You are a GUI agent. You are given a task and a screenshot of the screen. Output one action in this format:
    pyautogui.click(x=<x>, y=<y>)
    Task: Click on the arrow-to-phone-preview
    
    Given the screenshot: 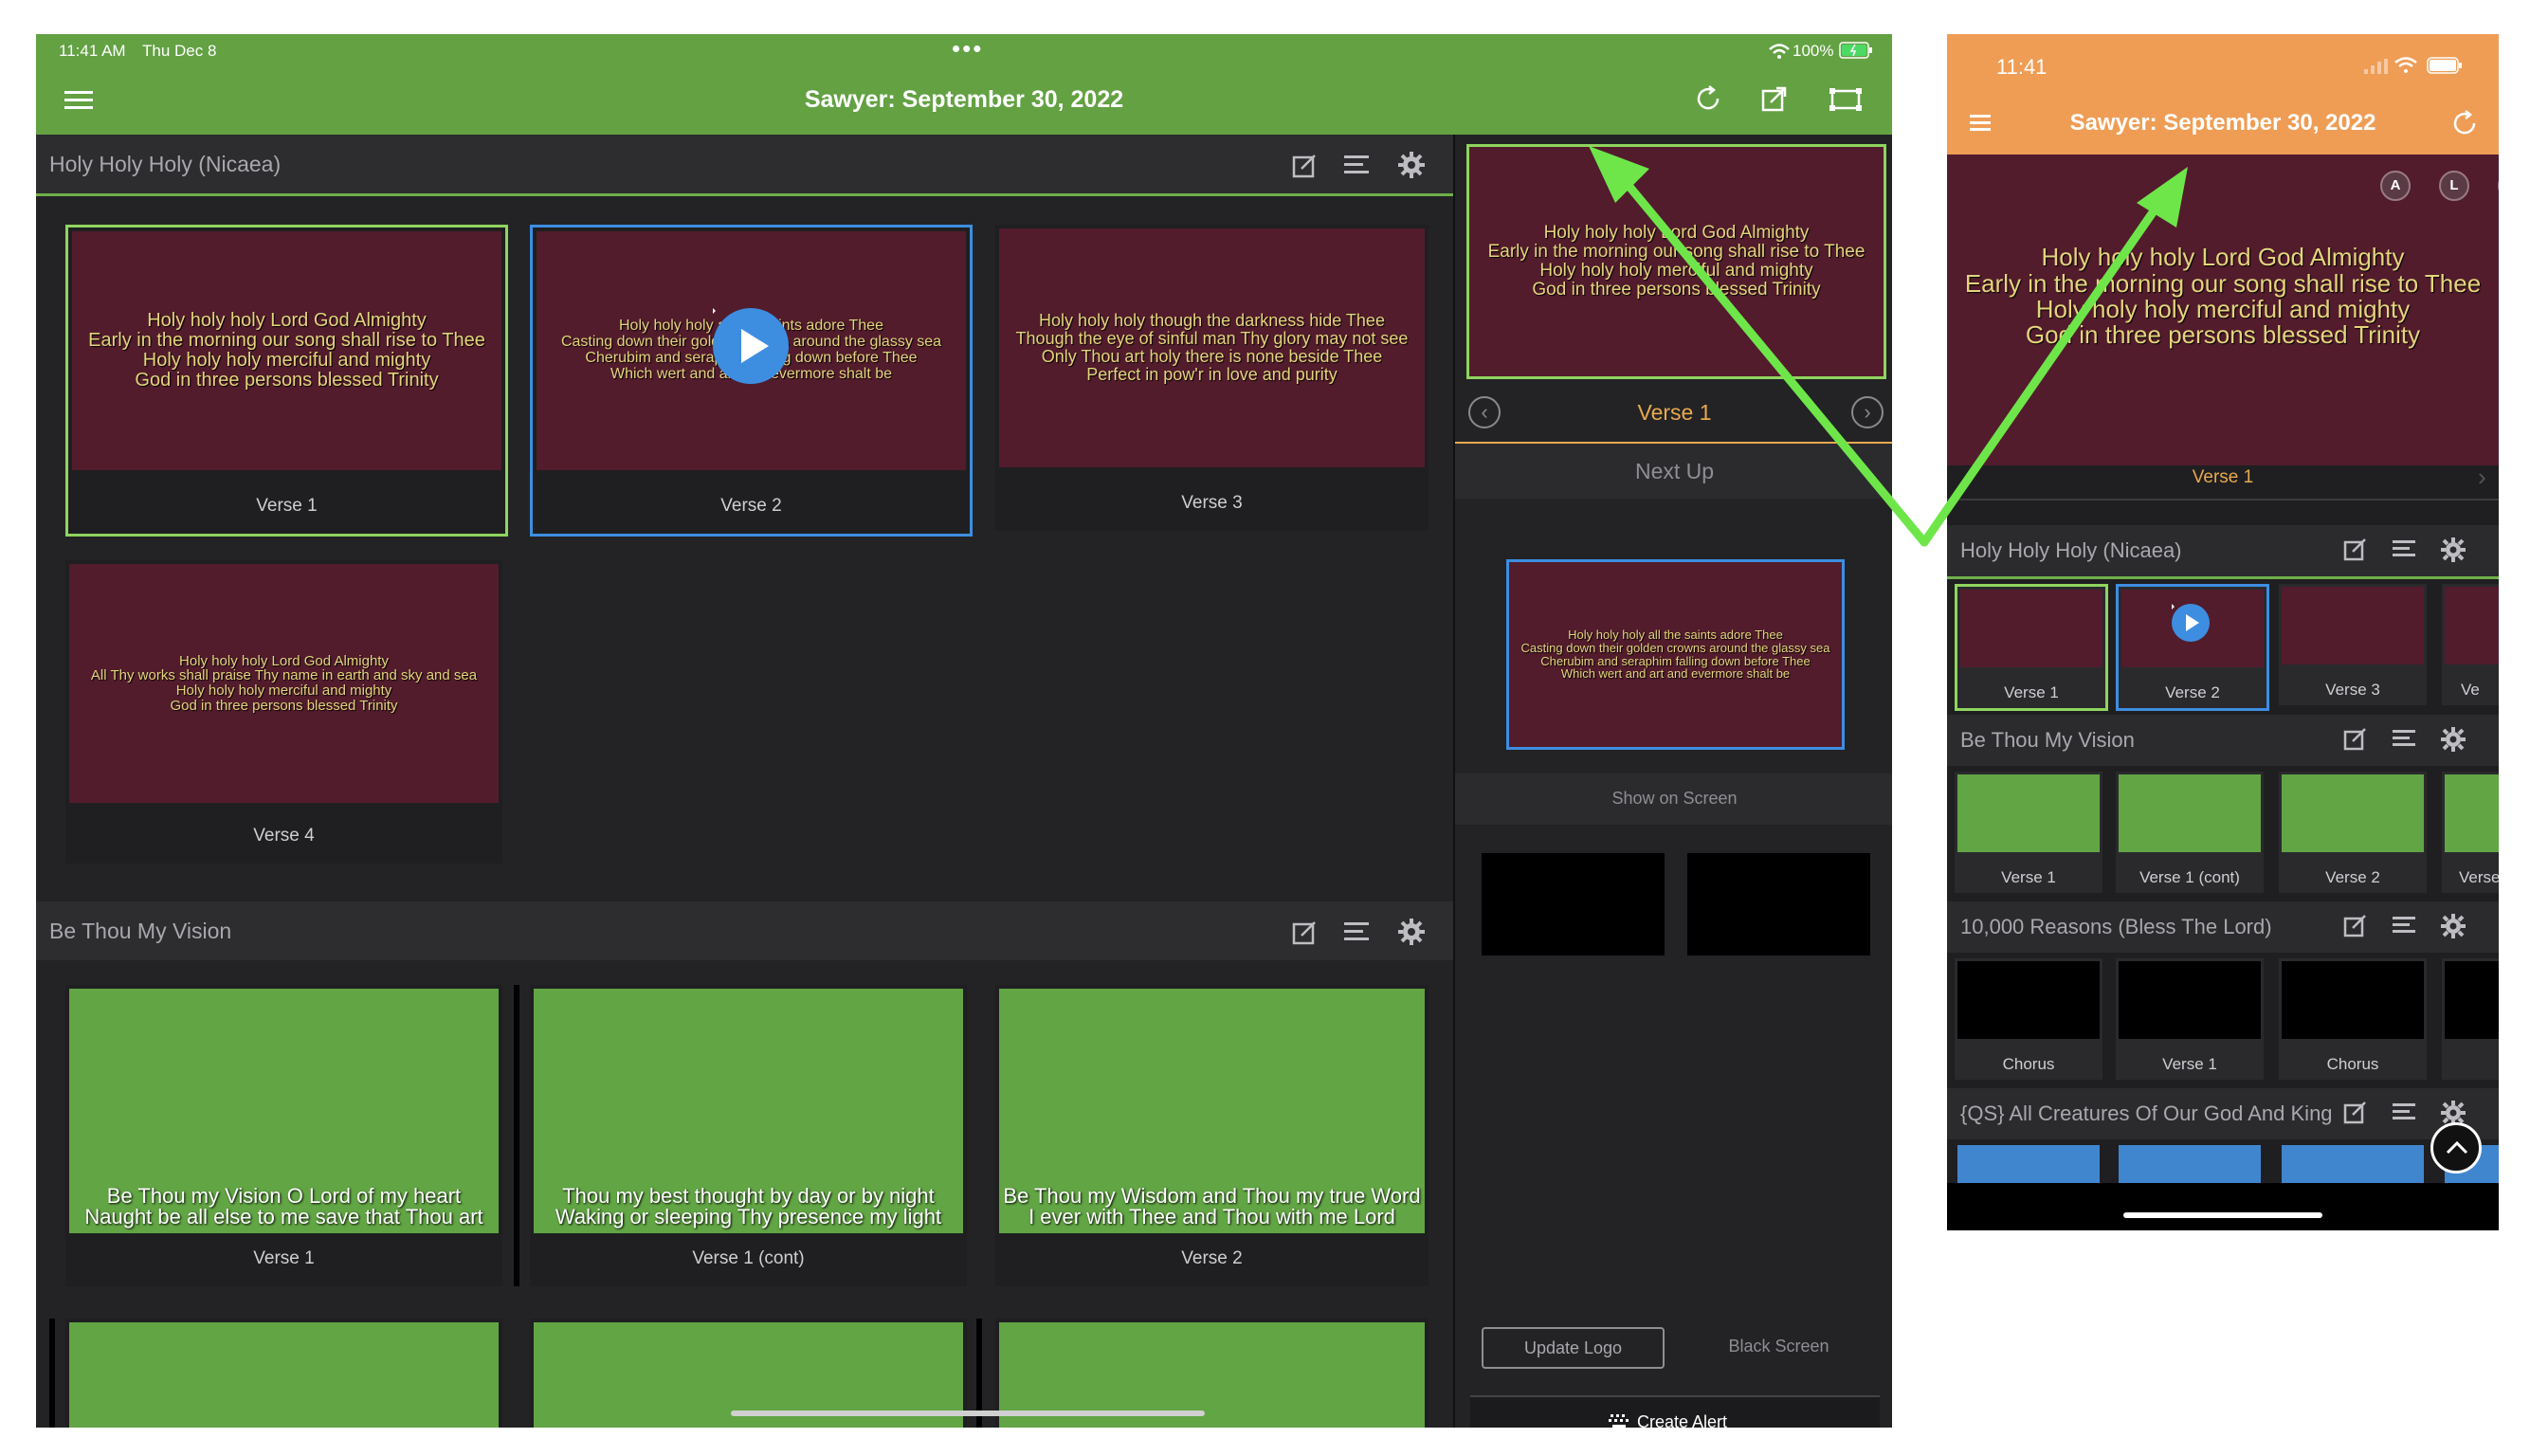 What is the action you would take?
    pyautogui.click(x=2042, y=372)
    